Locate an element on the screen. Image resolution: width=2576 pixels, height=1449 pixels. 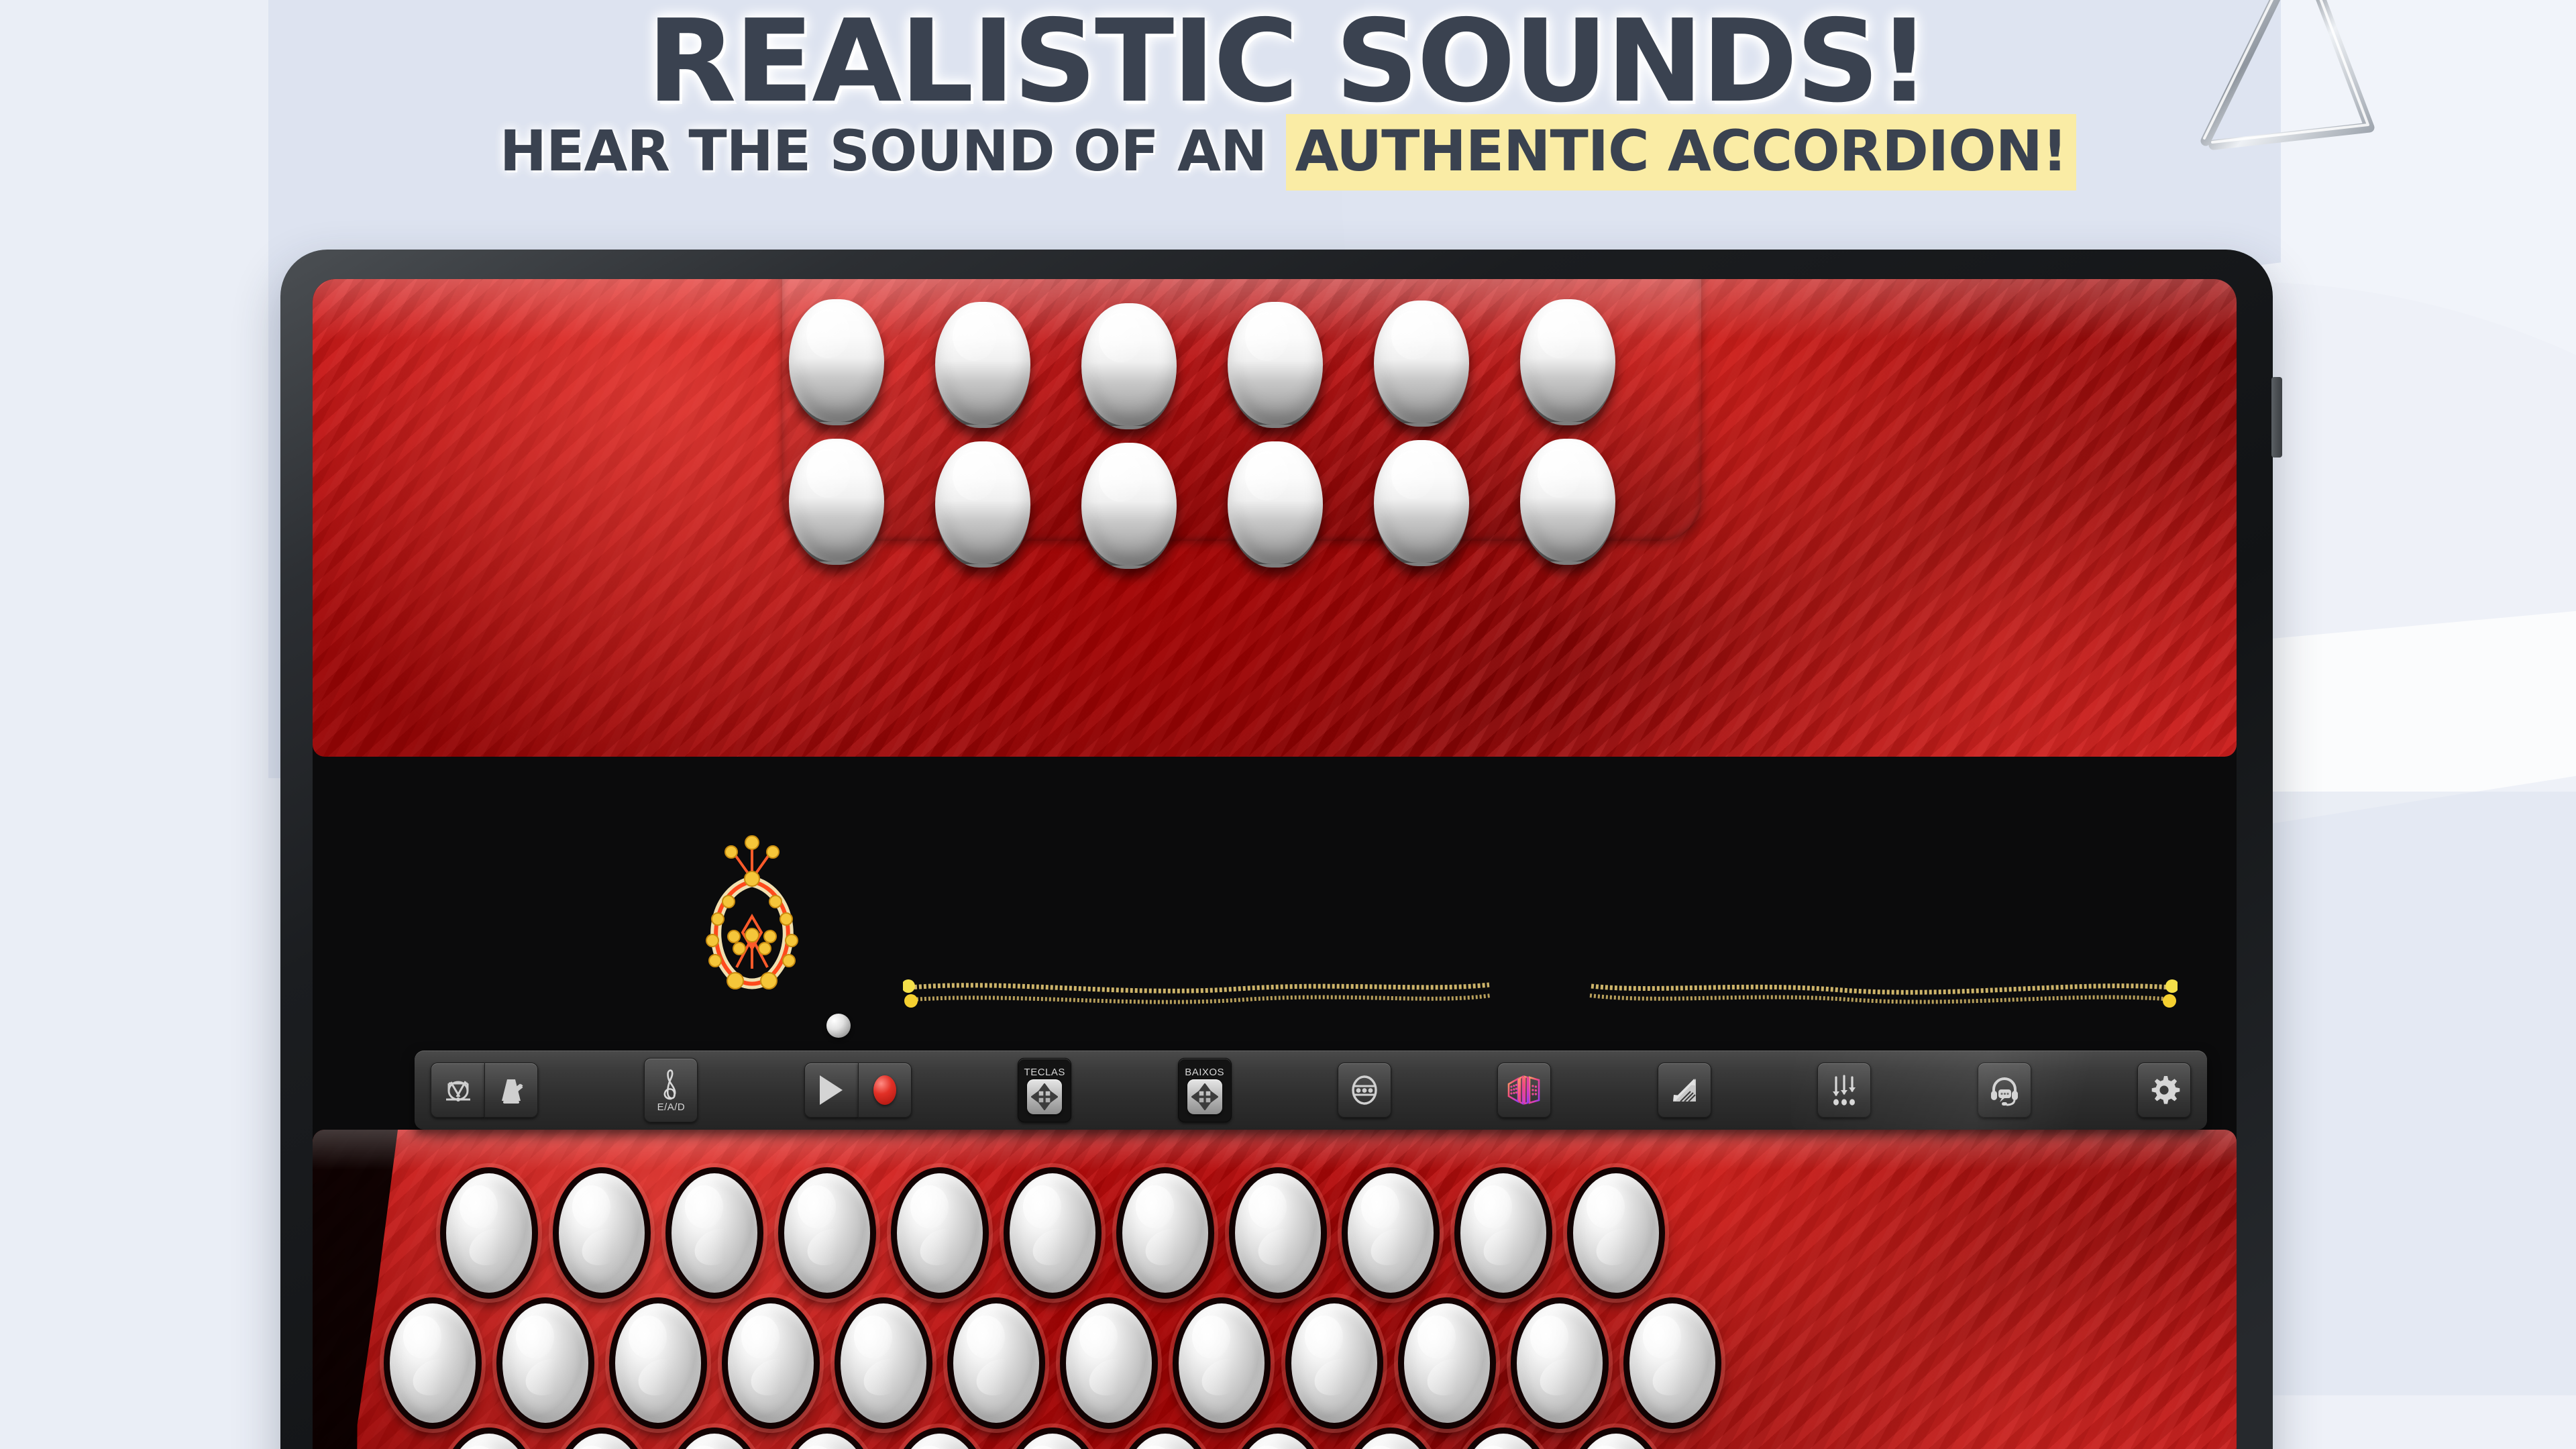
sliders-icon is located at coordinates (1844, 1090).